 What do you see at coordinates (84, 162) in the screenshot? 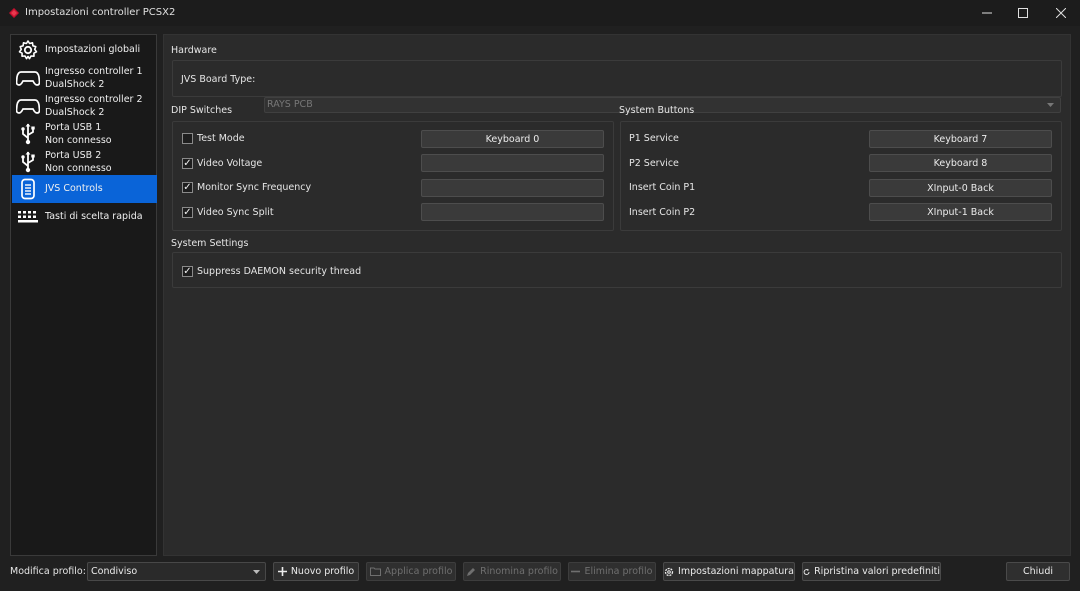
I see `sidebar-item-usb-2: Porta USB 2 Non connesso` at bounding box center [84, 162].